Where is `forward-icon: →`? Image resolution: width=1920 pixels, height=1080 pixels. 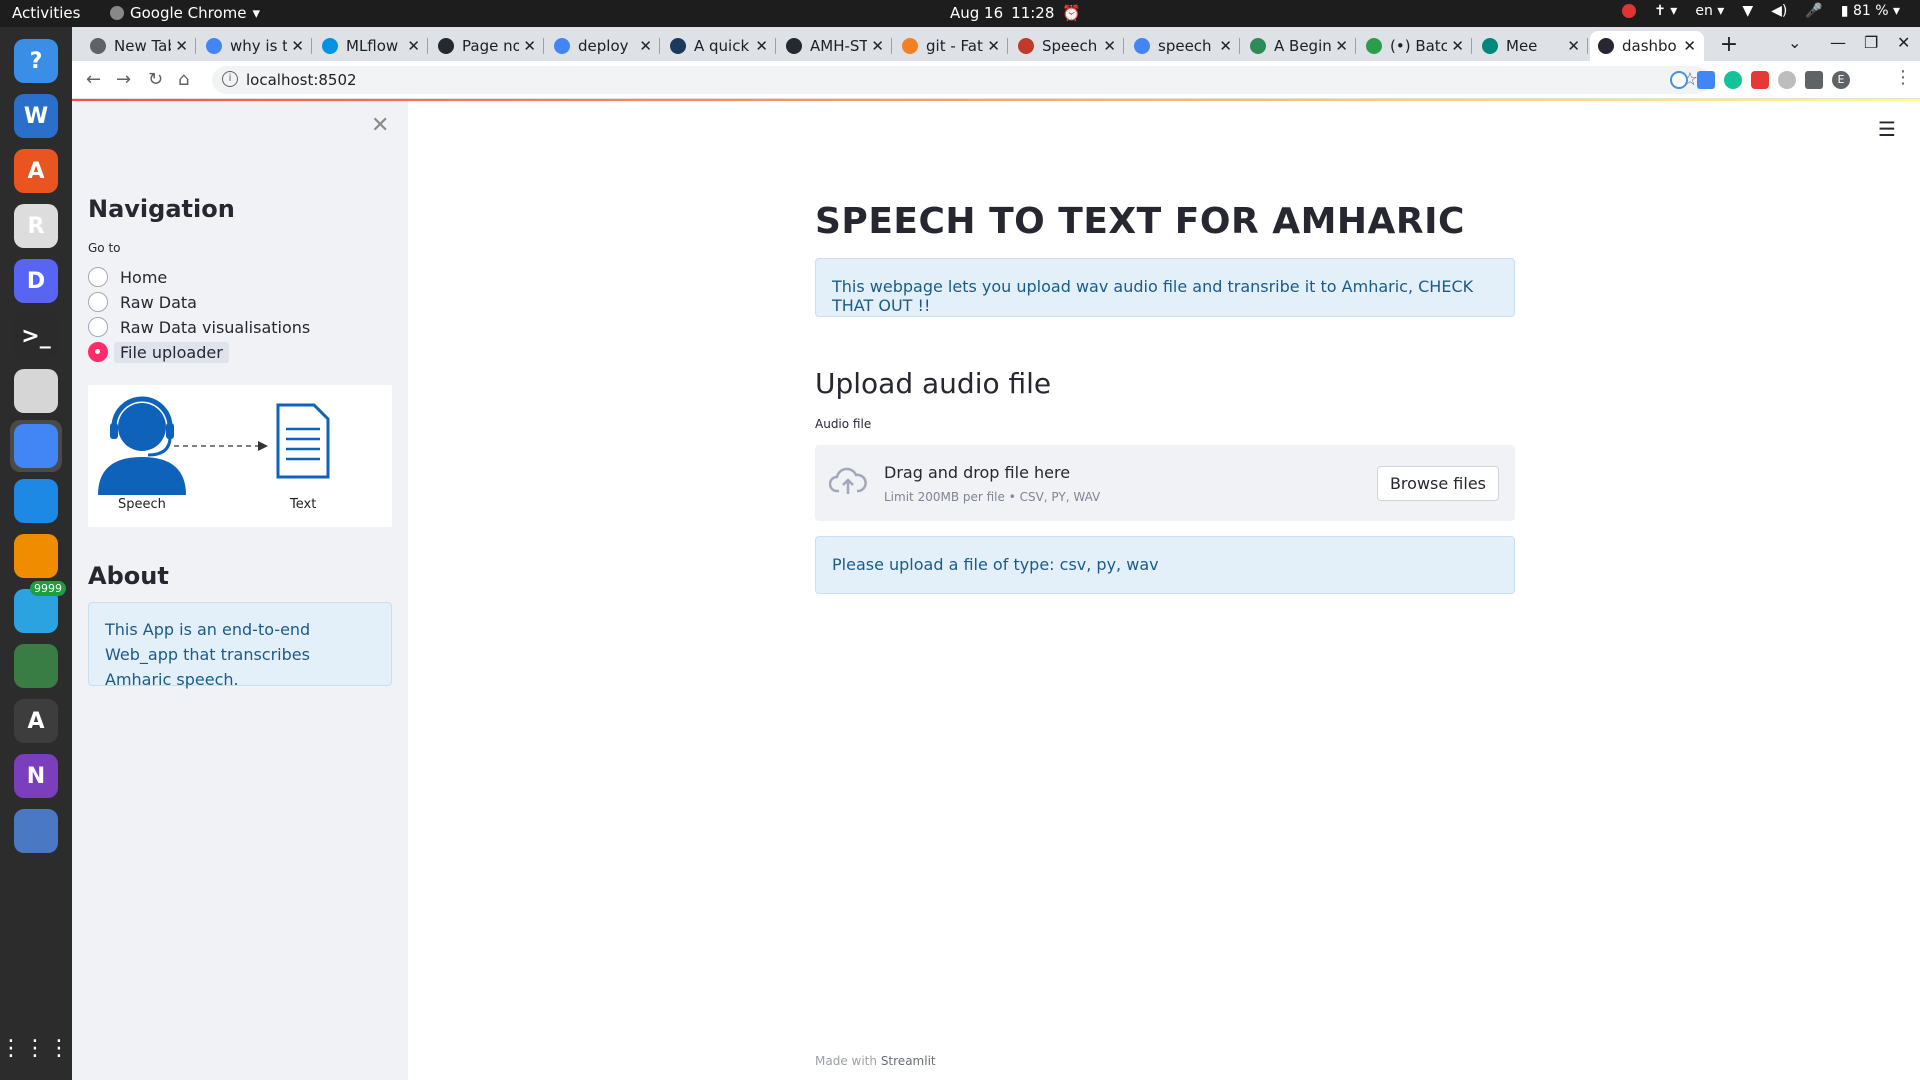
forward-icon: → is located at coordinates (123, 79).